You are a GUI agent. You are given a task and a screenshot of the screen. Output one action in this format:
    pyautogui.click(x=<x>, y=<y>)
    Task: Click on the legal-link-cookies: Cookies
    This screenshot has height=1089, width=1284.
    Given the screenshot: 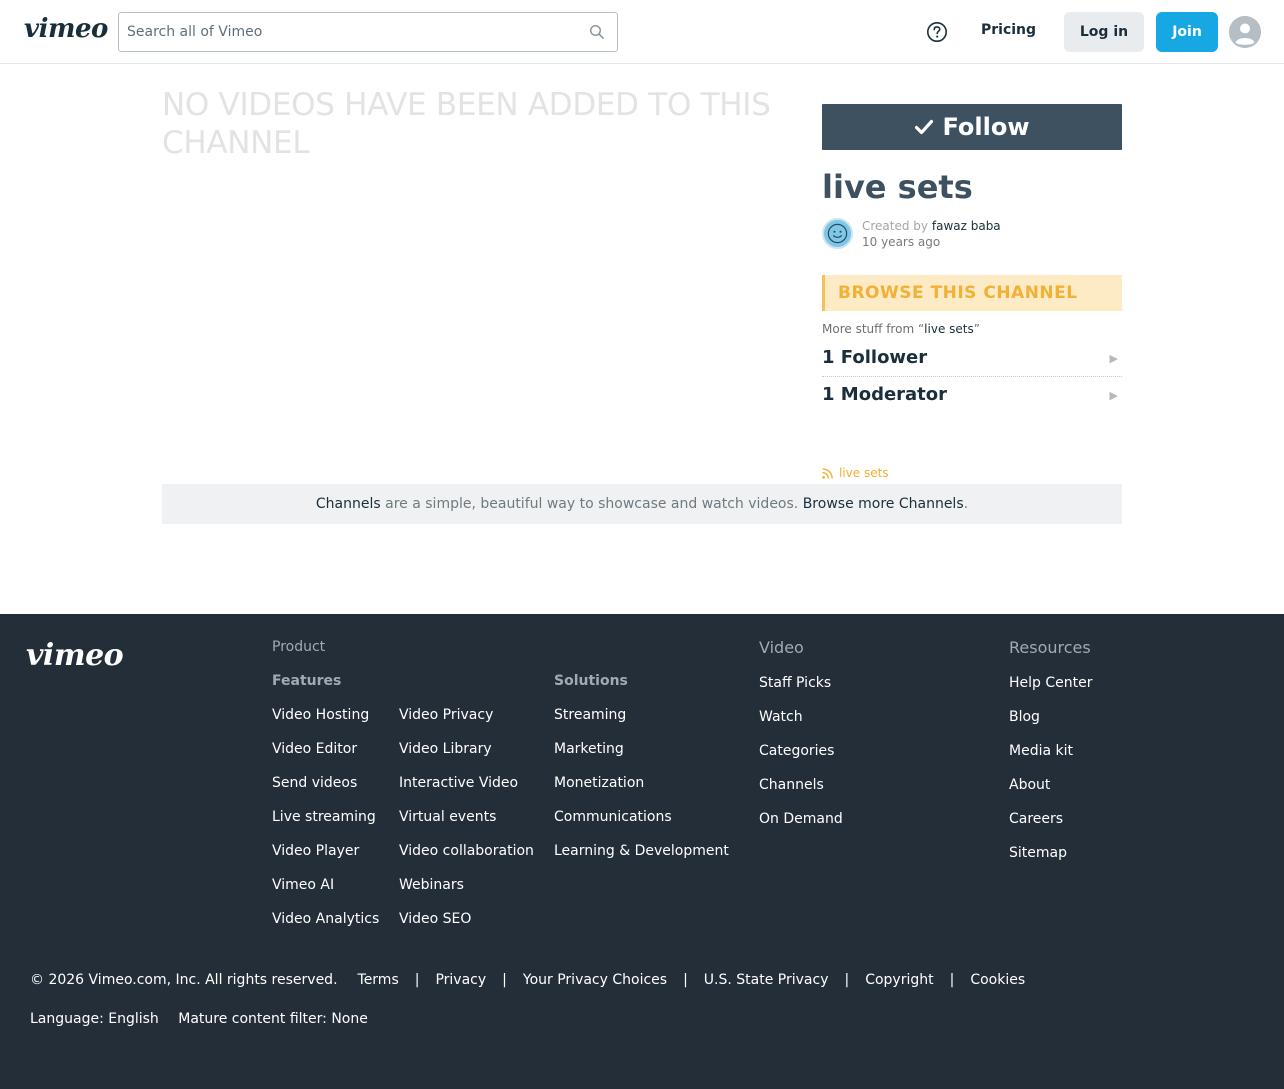 What is the action you would take?
    pyautogui.click(x=997, y=980)
    